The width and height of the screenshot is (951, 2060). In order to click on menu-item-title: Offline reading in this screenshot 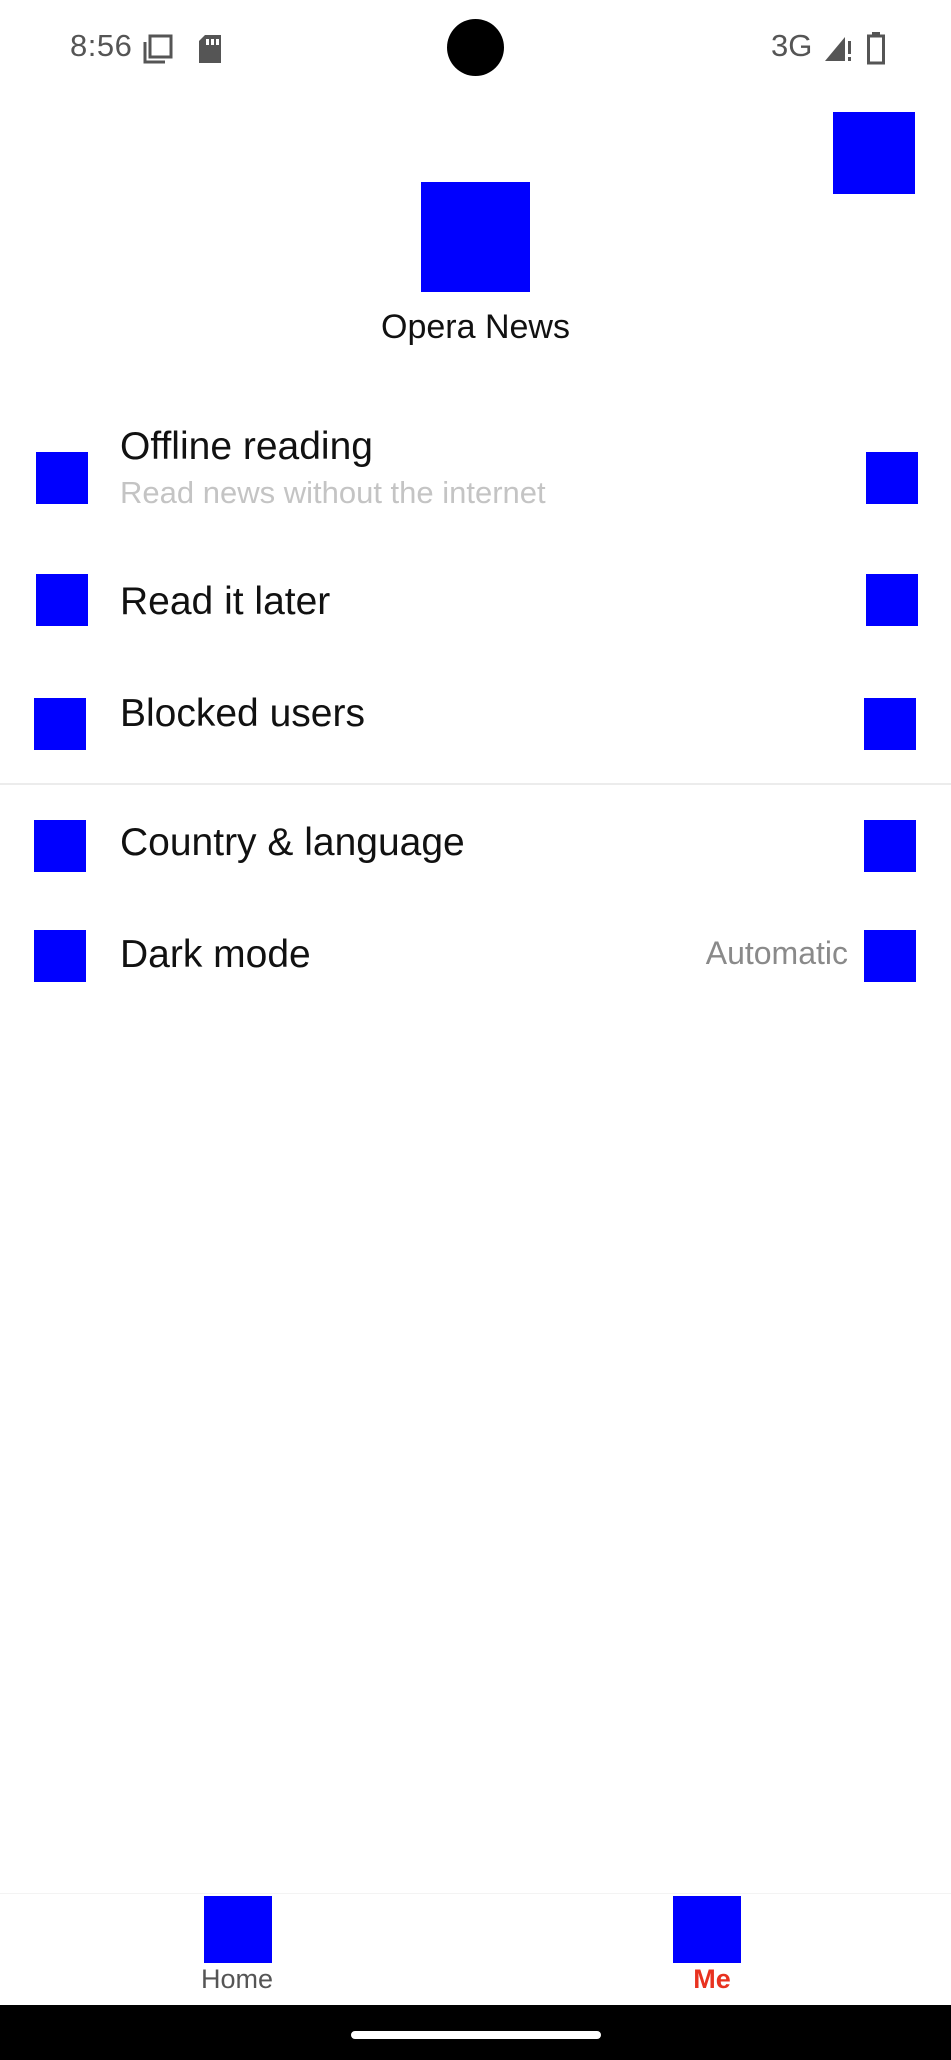, I will do `click(246, 446)`.